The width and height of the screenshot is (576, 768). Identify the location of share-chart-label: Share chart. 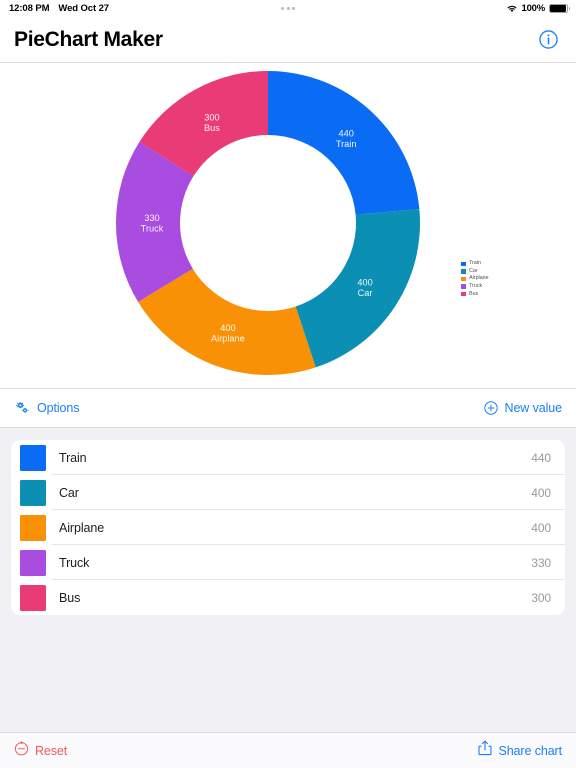
(530, 750).